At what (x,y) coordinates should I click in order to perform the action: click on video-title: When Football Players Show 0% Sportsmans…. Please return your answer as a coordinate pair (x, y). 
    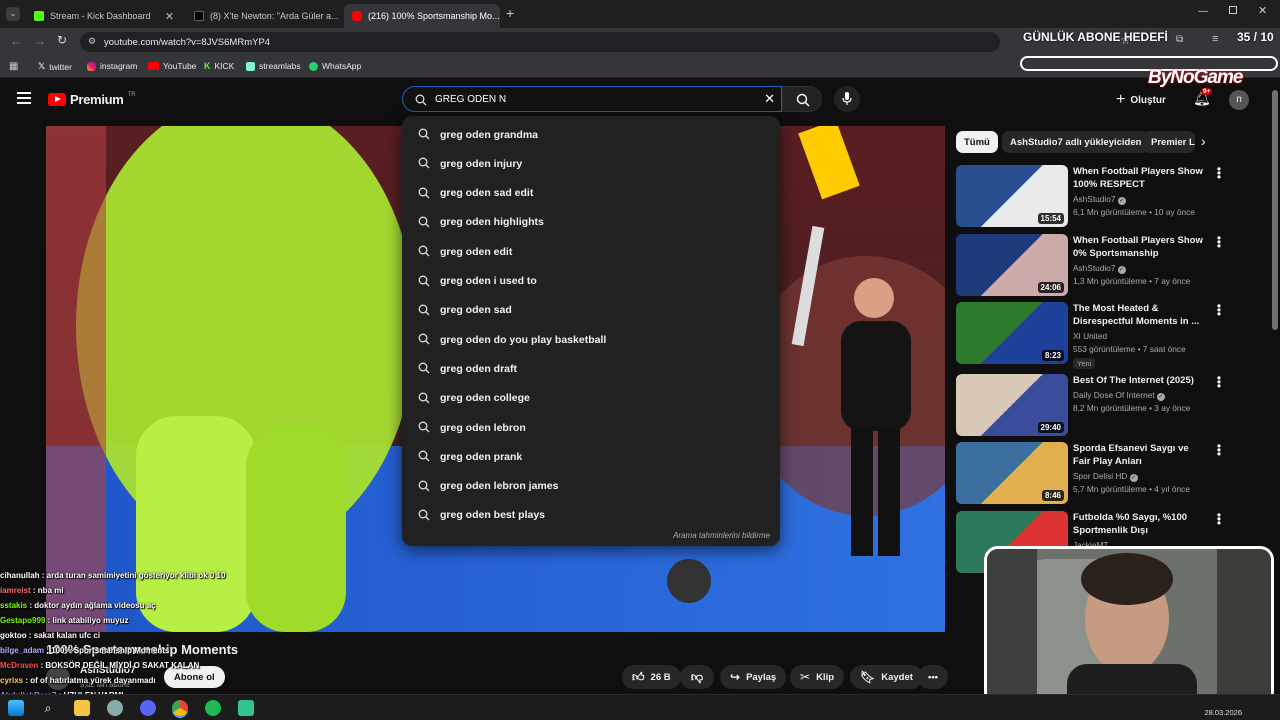
    Looking at the image, I should click on (1139, 247).